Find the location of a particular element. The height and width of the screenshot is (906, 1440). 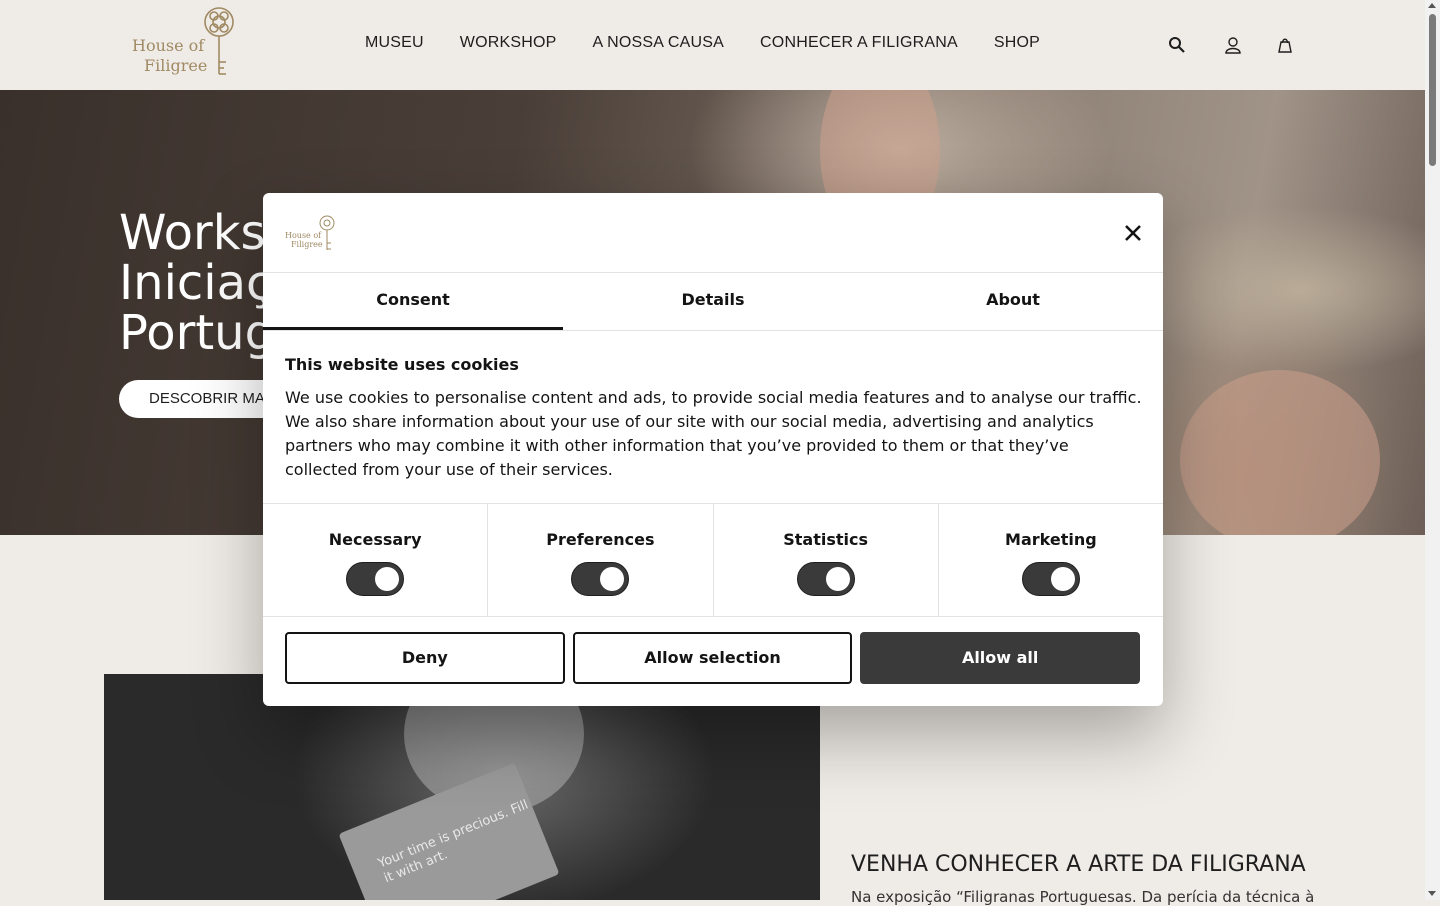

toggle-label: Statistics is located at coordinates (825, 539).